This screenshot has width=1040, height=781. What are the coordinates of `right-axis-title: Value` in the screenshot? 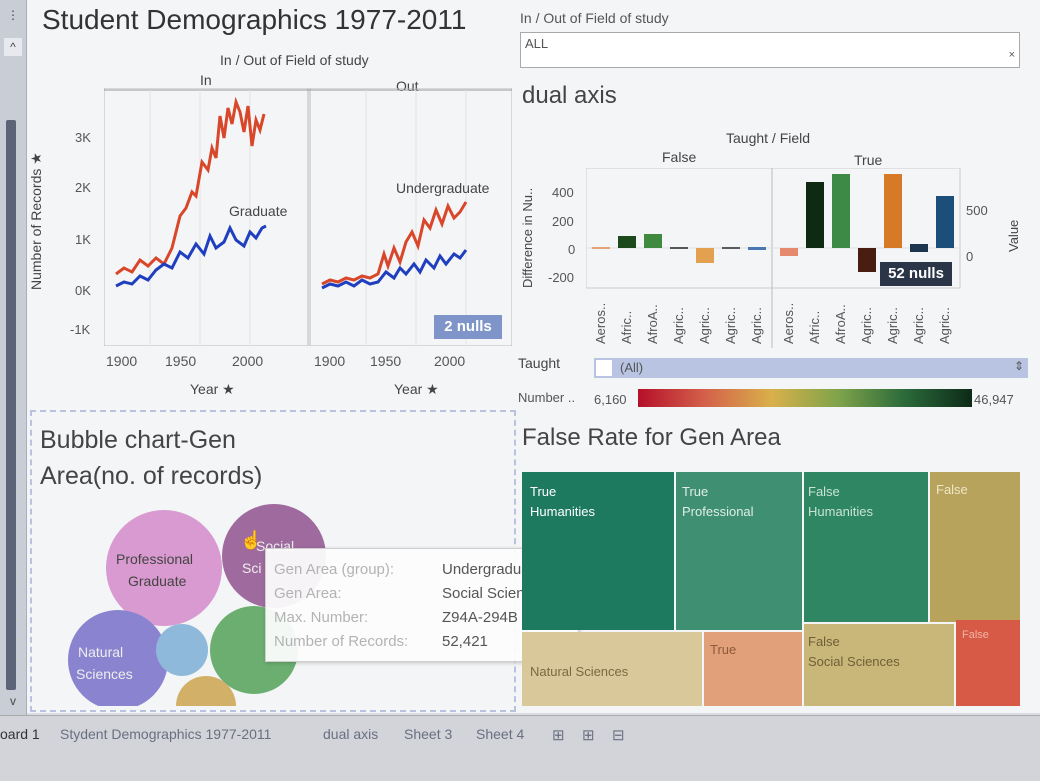 It's located at (1013, 235).